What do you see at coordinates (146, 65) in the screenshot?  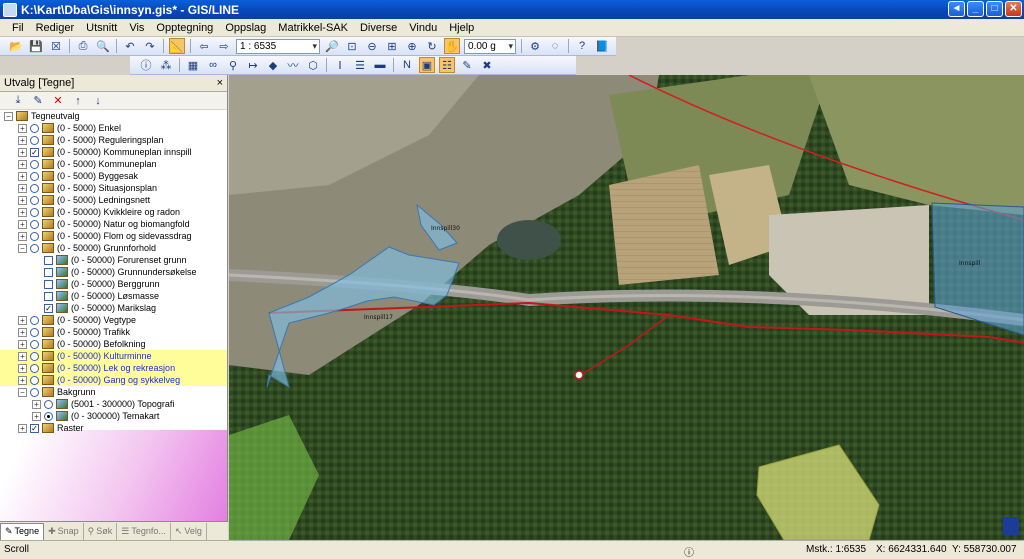 I see `info-icon: ⓘ` at bounding box center [146, 65].